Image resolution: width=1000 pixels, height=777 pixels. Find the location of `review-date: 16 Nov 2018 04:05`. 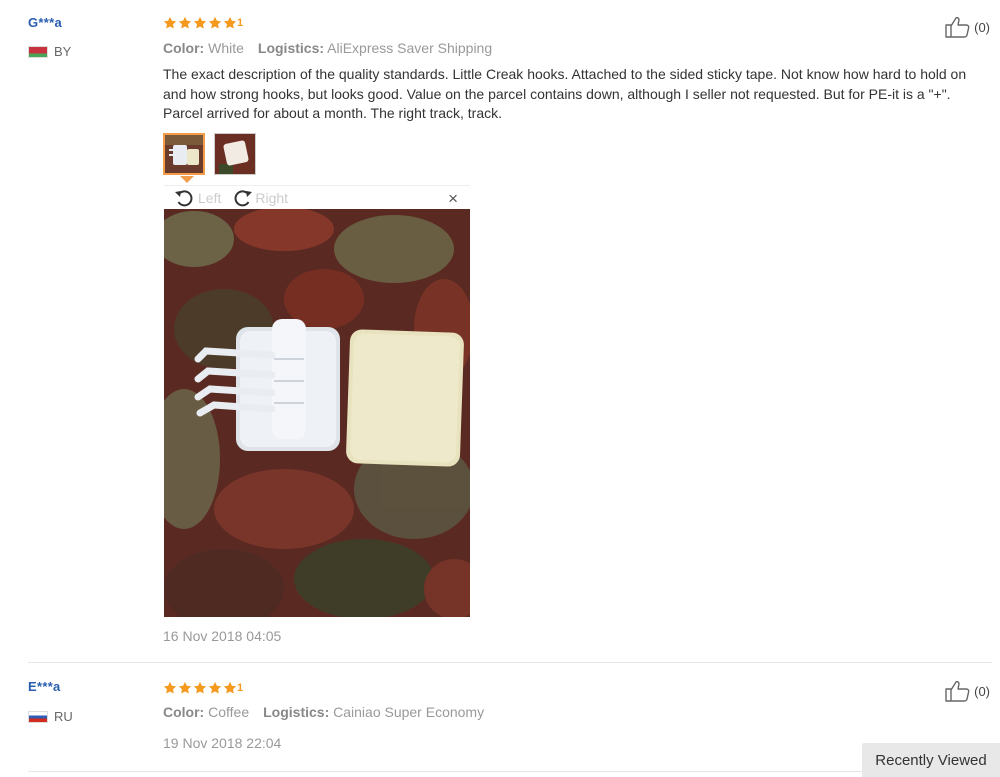

review-date: 16 Nov 2018 04:05 is located at coordinates (222, 636).